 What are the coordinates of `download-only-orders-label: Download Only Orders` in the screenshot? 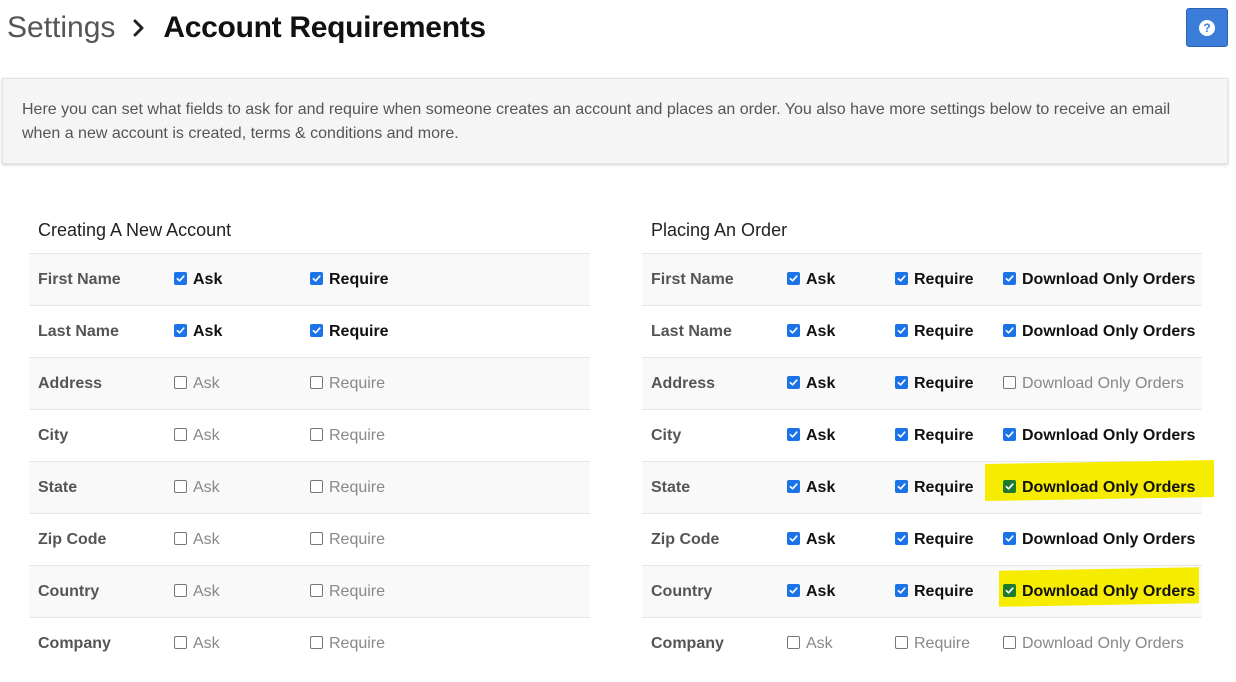 It's located at (1109, 331).